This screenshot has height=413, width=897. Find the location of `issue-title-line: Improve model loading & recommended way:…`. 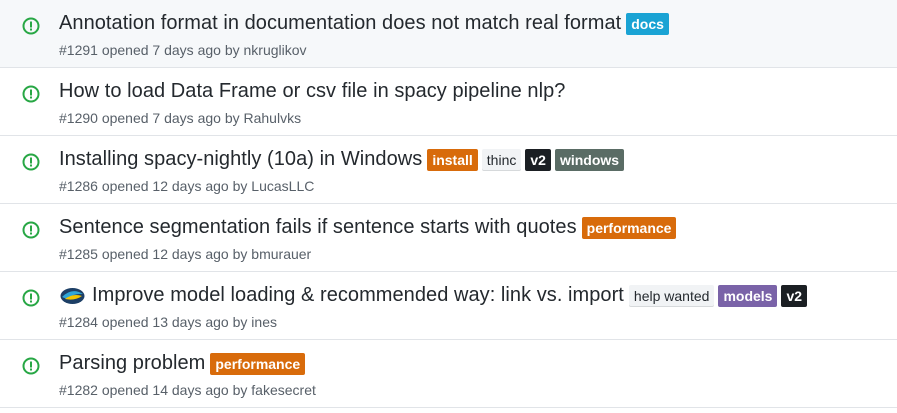

issue-title-line: Improve model loading & recommended way:… is located at coordinates (435, 295).